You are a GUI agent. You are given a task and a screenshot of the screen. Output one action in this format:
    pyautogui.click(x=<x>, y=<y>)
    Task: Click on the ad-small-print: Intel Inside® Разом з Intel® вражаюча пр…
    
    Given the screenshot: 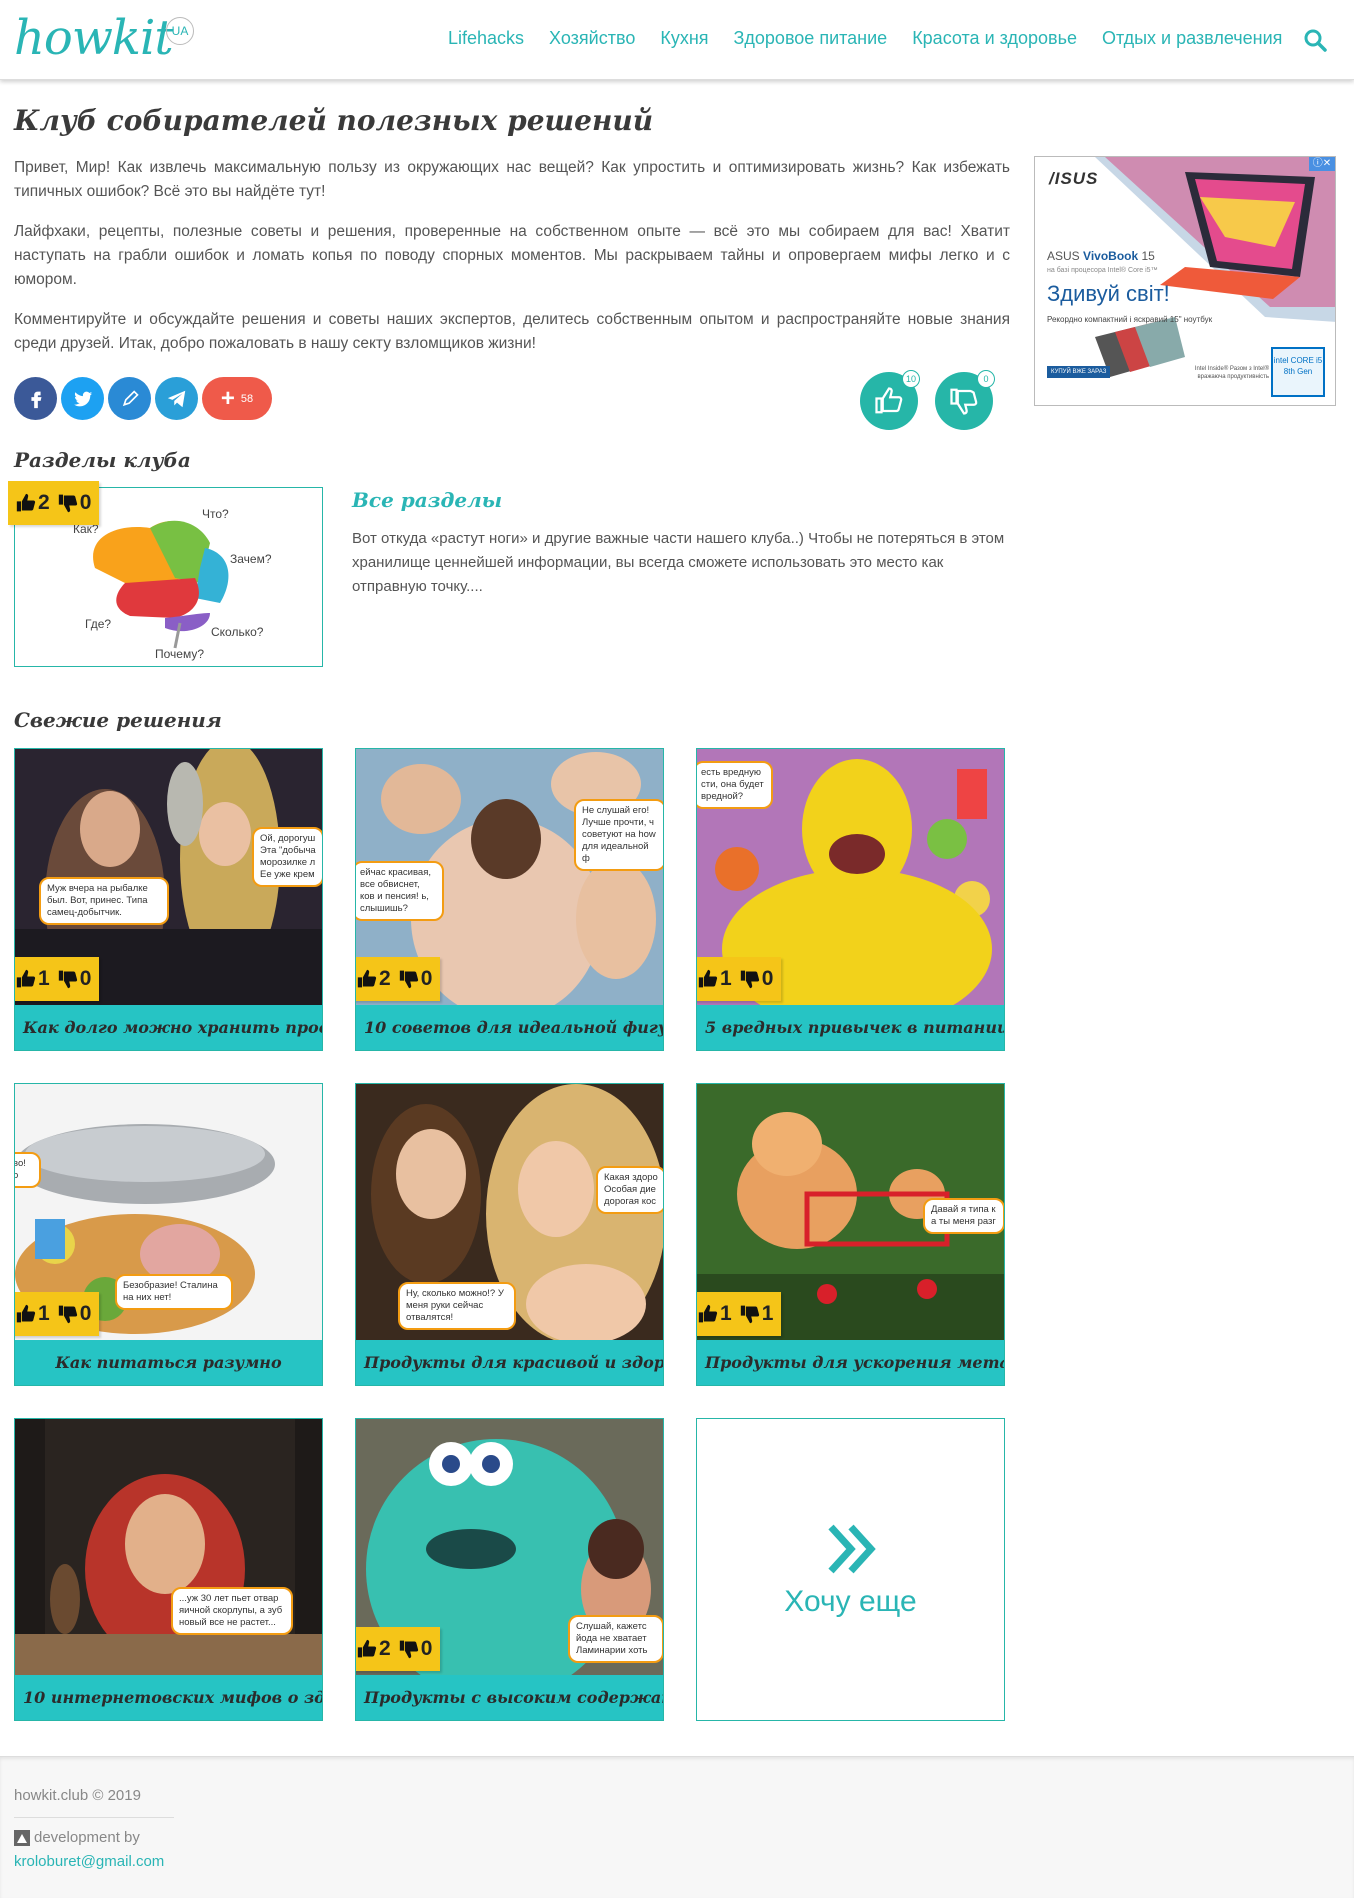 What is the action you would take?
    pyautogui.click(x=1231, y=373)
    